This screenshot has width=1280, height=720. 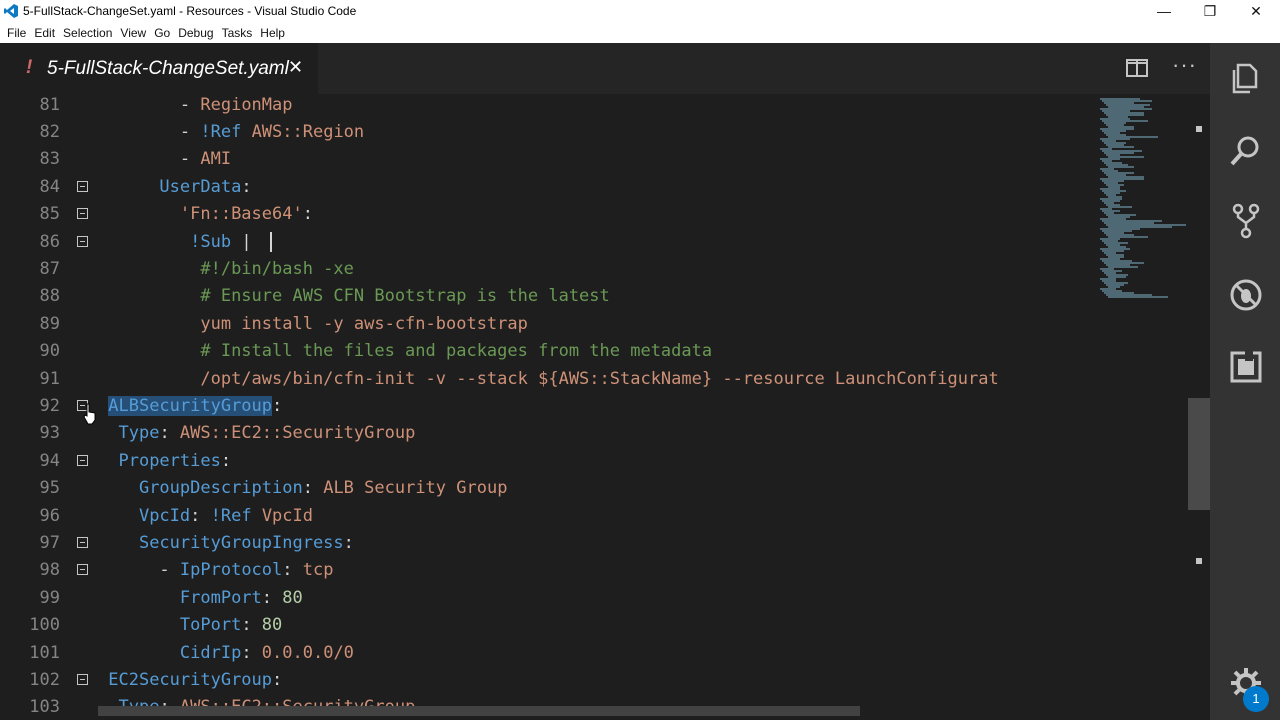 I want to click on code-line: 83 - AMI, so click(x=550, y=160).